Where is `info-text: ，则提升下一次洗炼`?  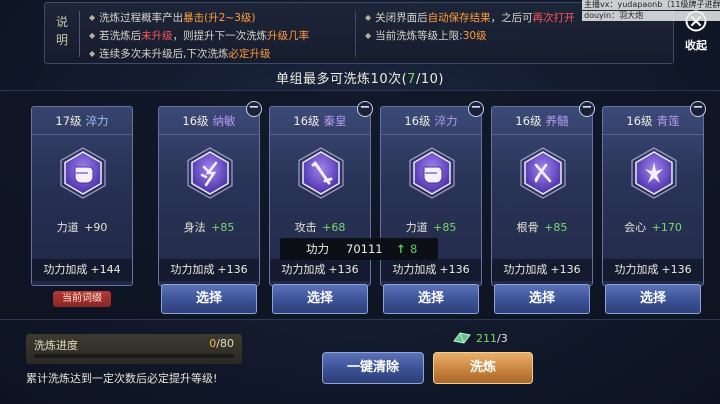
info-text: ，则提升下一次洗炼 is located at coordinates (220, 36).